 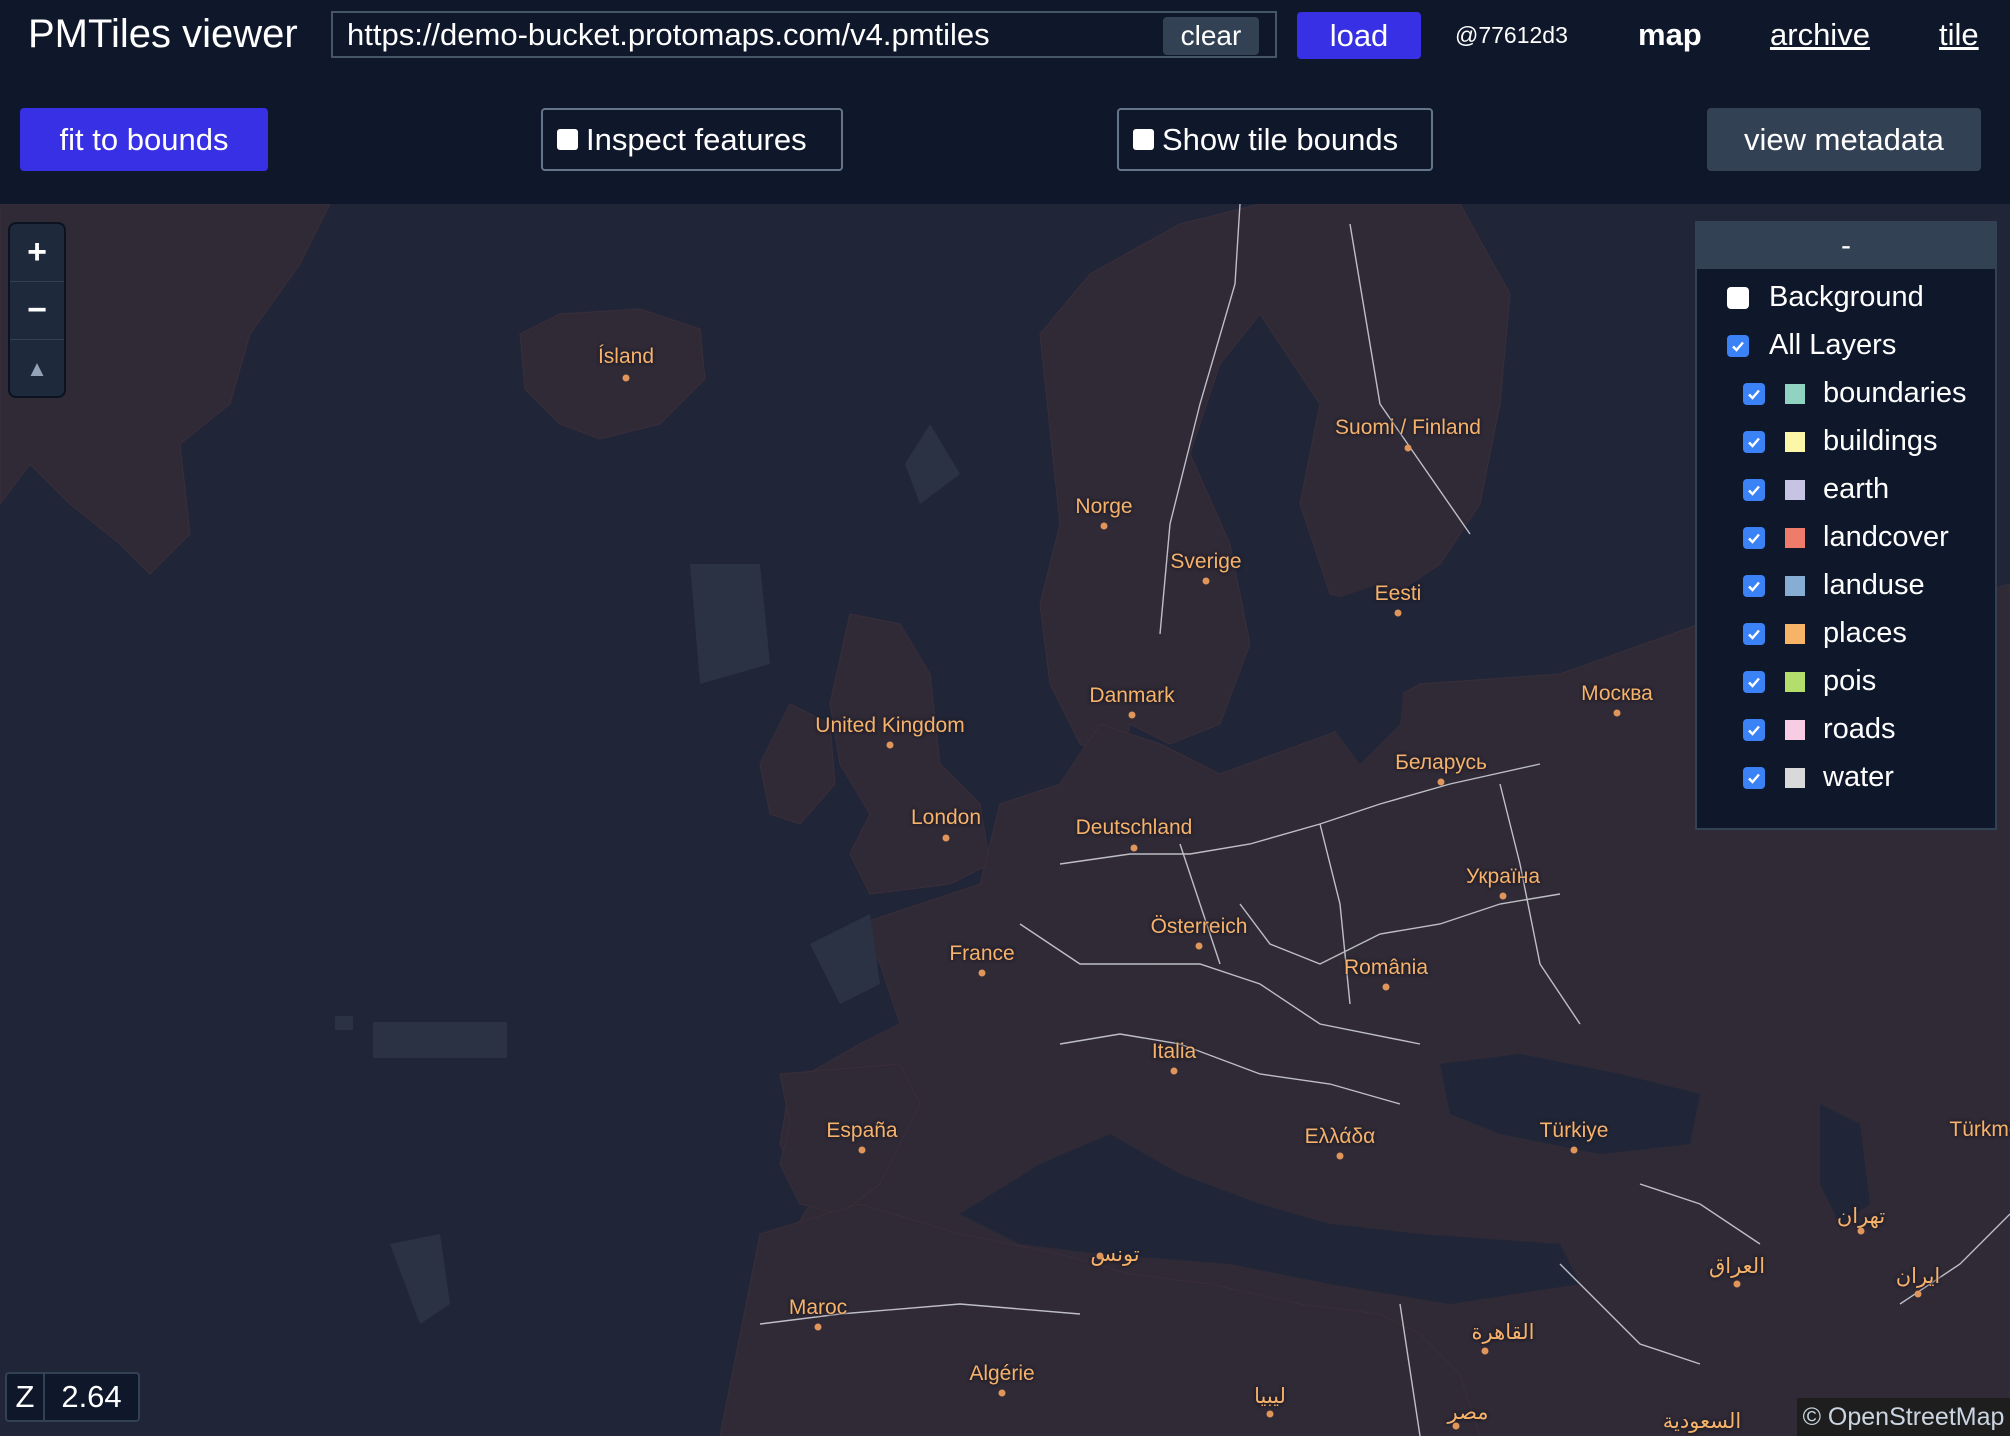 What do you see at coordinates (91, 1396) in the screenshot?
I see `zoom-level-value: 2.64` at bounding box center [91, 1396].